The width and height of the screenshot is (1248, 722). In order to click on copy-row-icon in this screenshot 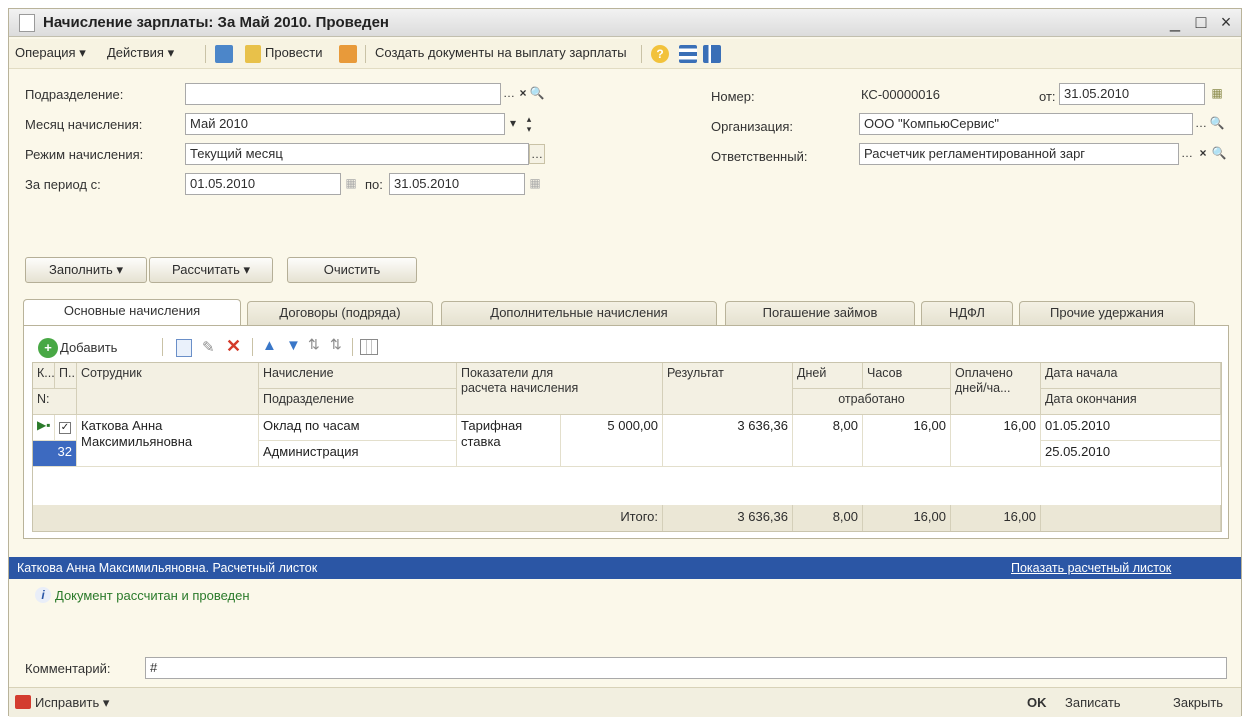, I will do `click(184, 348)`.